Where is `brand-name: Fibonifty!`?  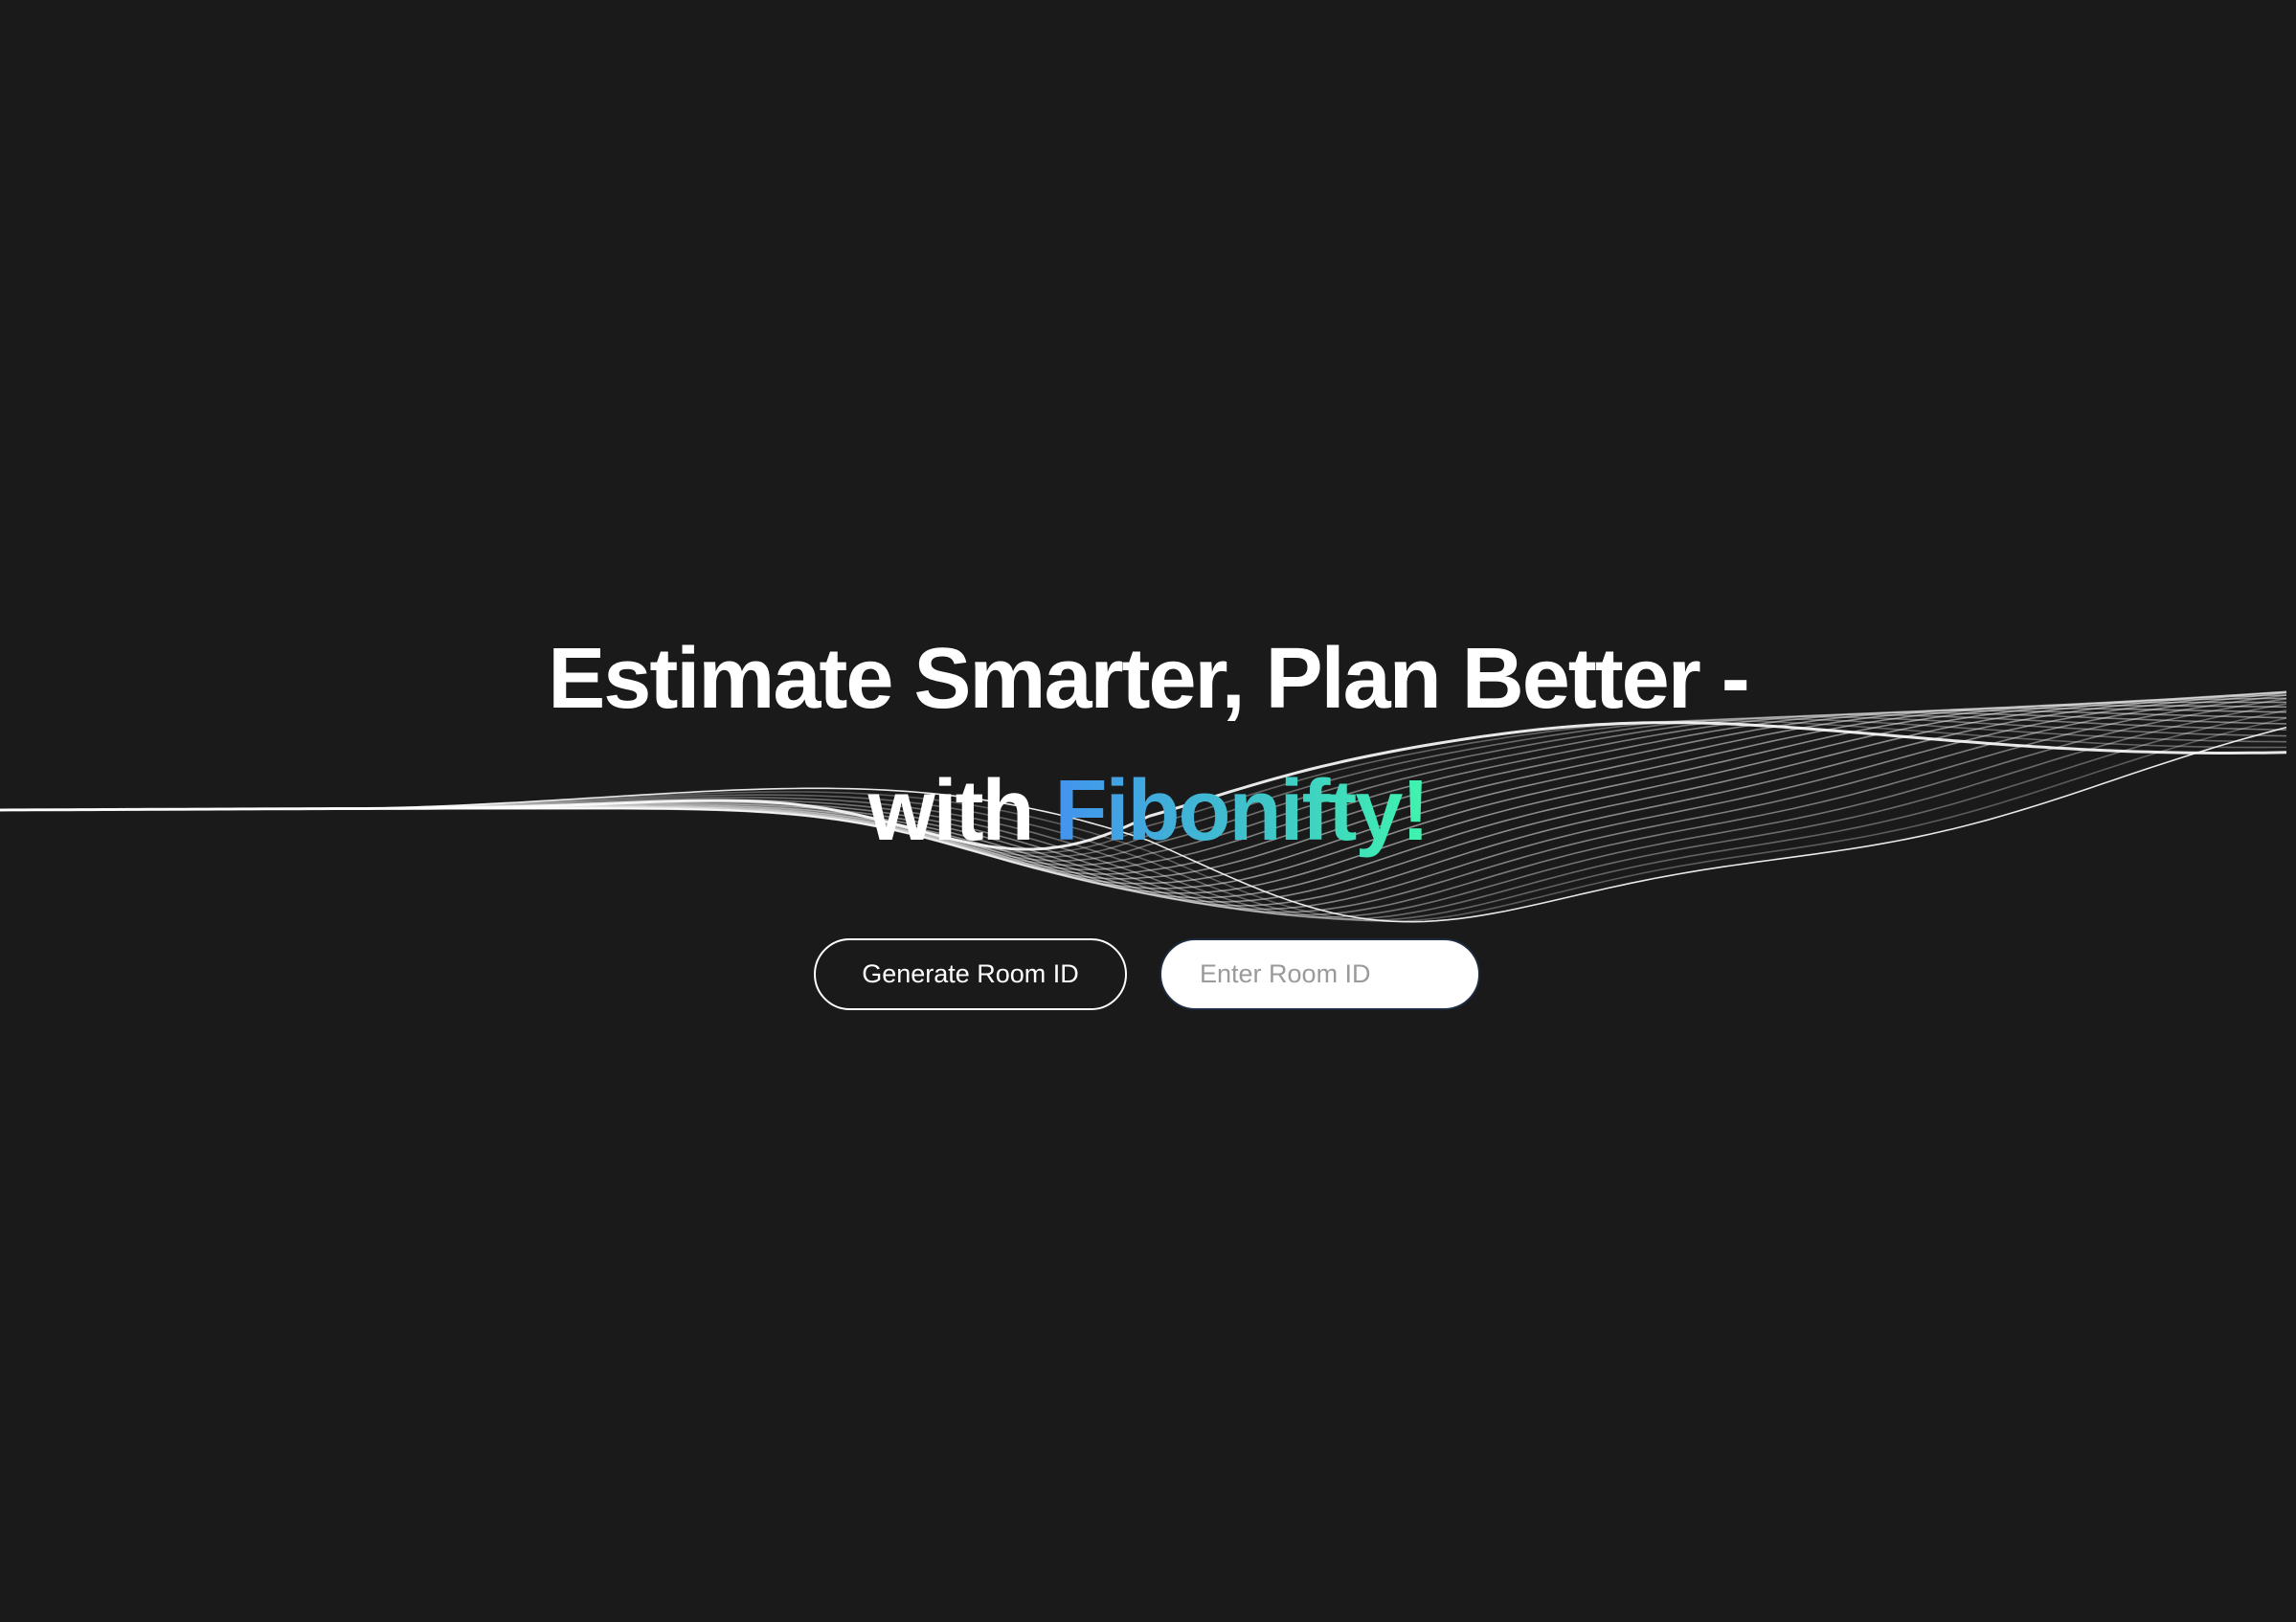
brand-name: Fibonifty! is located at coordinates (1242, 811).